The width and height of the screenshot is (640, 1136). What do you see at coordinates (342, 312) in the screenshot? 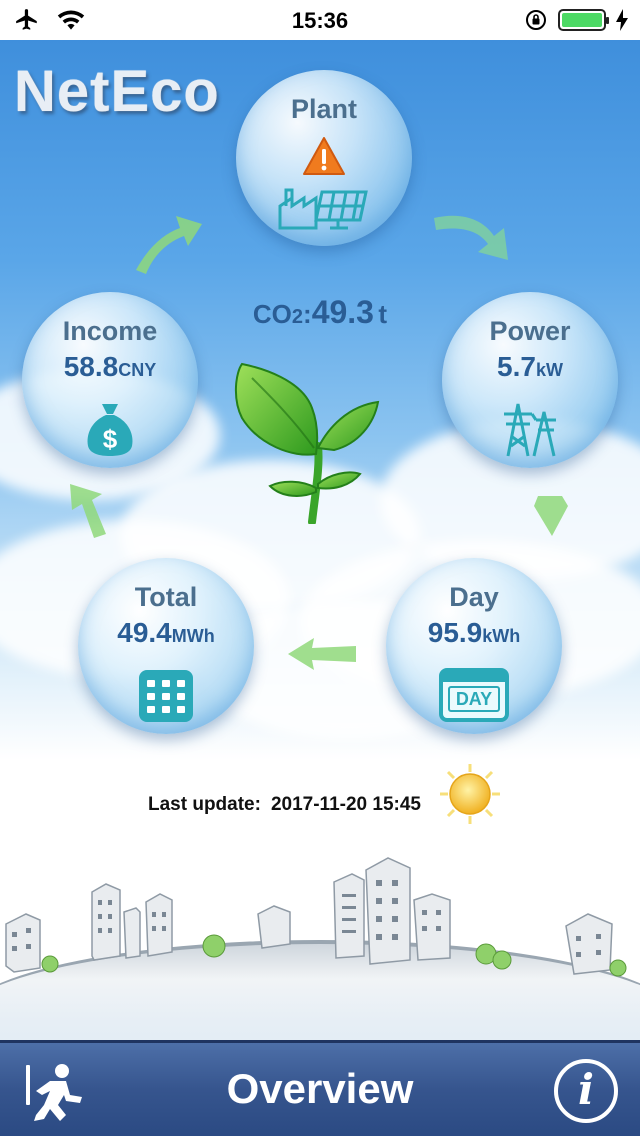
I see `co2-value: 49.3` at bounding box center [342, 312].